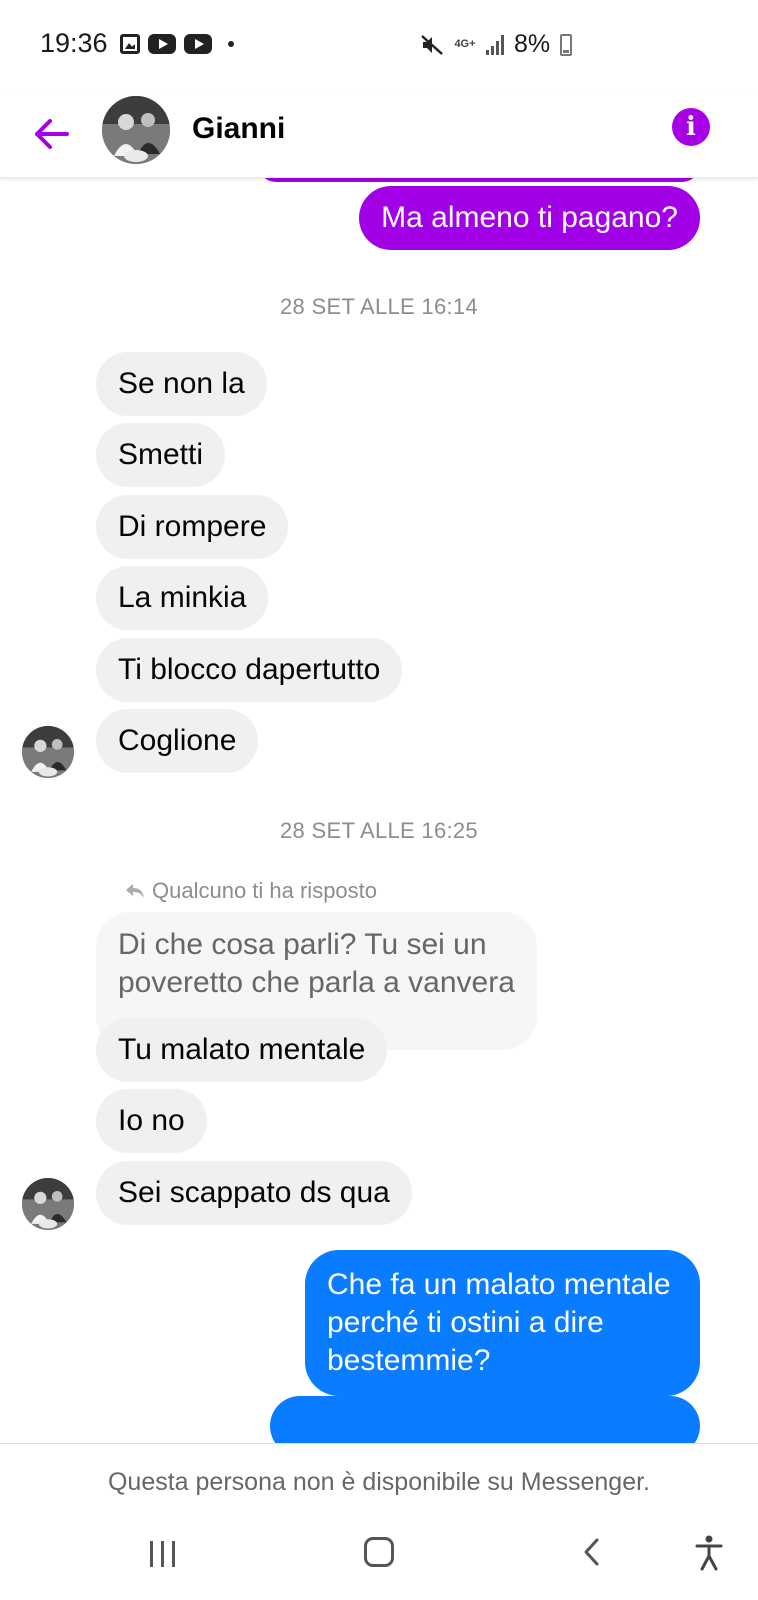 Image resolution: width=758 pixels, height=1600 pixels. I want to click on reply-label-text: Qualcuno ti ha risposto, so click(265, 890).